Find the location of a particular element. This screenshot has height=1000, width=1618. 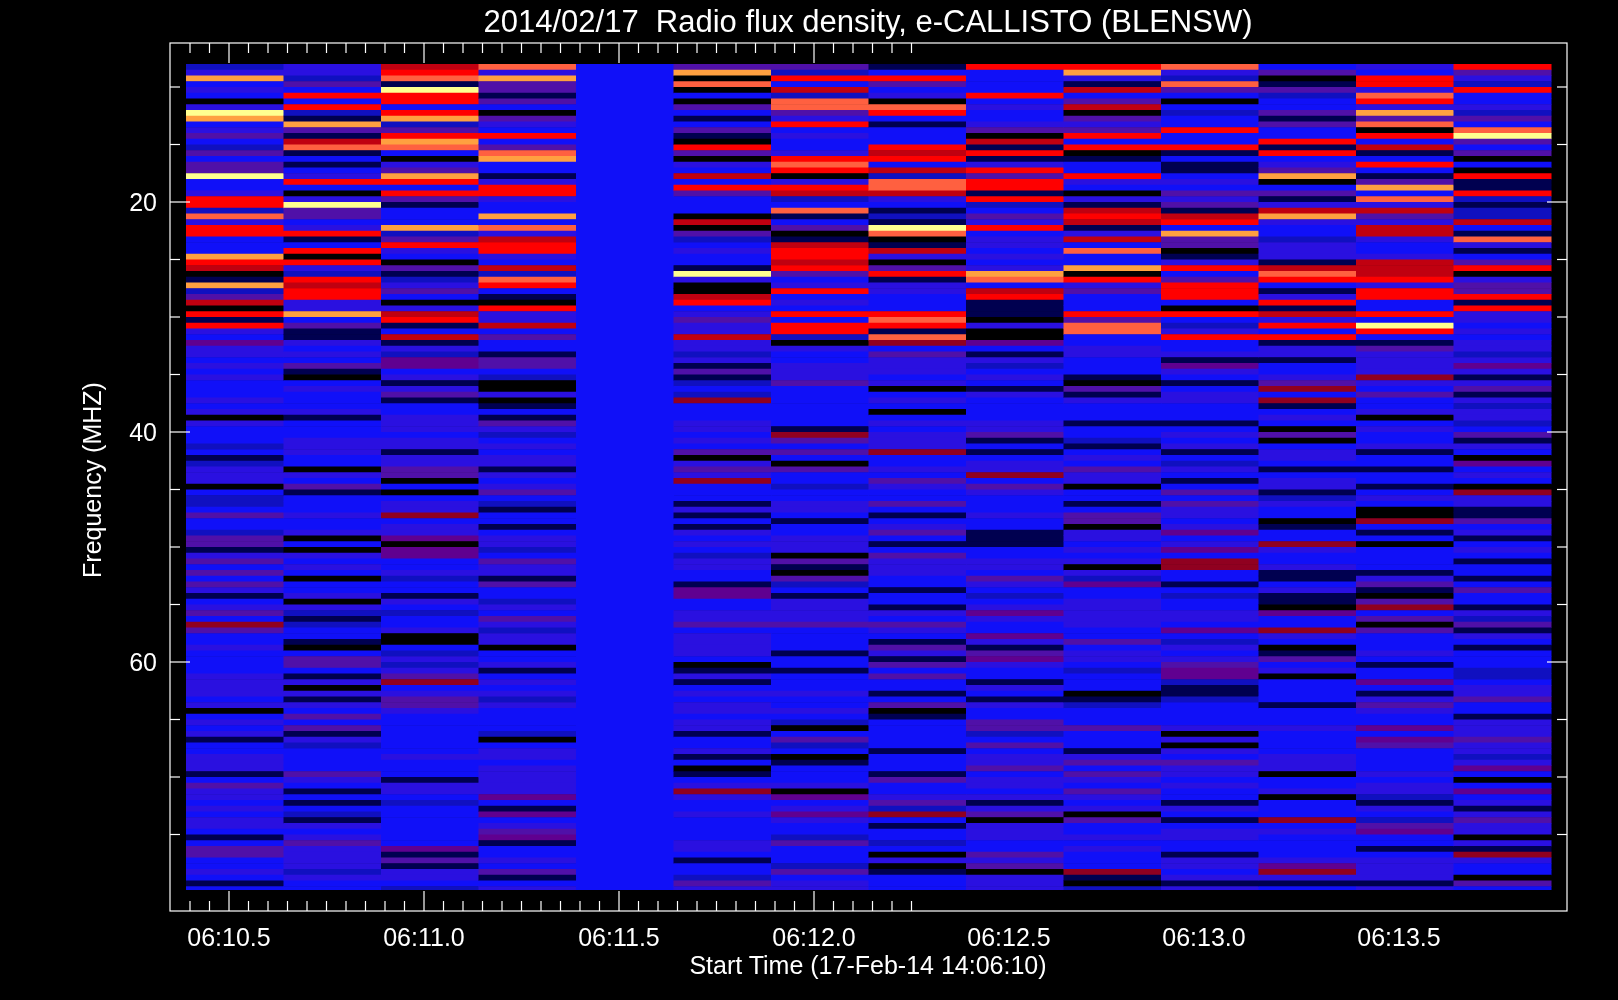

chart-title: 2014/02/17 Radio flux density, e-CALLISTO (BLENSW) is located at coordinates (868, 21).